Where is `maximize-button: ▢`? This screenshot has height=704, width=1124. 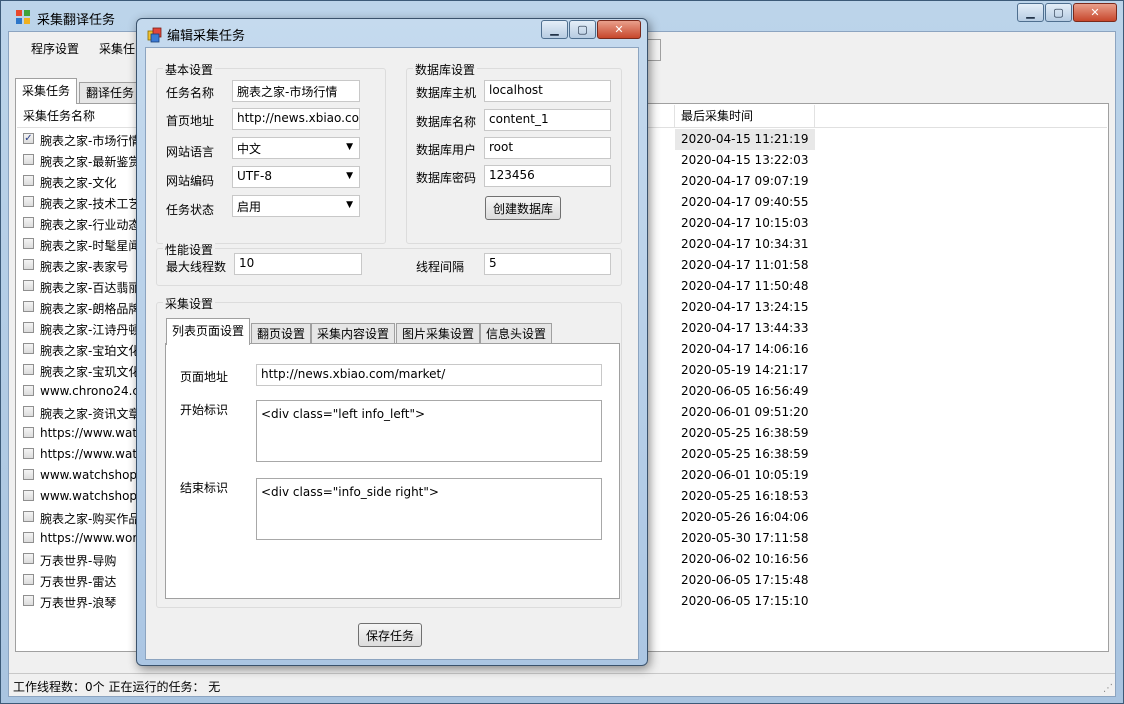 maximize-button: ▢ is located at coordinates (1058, 12).